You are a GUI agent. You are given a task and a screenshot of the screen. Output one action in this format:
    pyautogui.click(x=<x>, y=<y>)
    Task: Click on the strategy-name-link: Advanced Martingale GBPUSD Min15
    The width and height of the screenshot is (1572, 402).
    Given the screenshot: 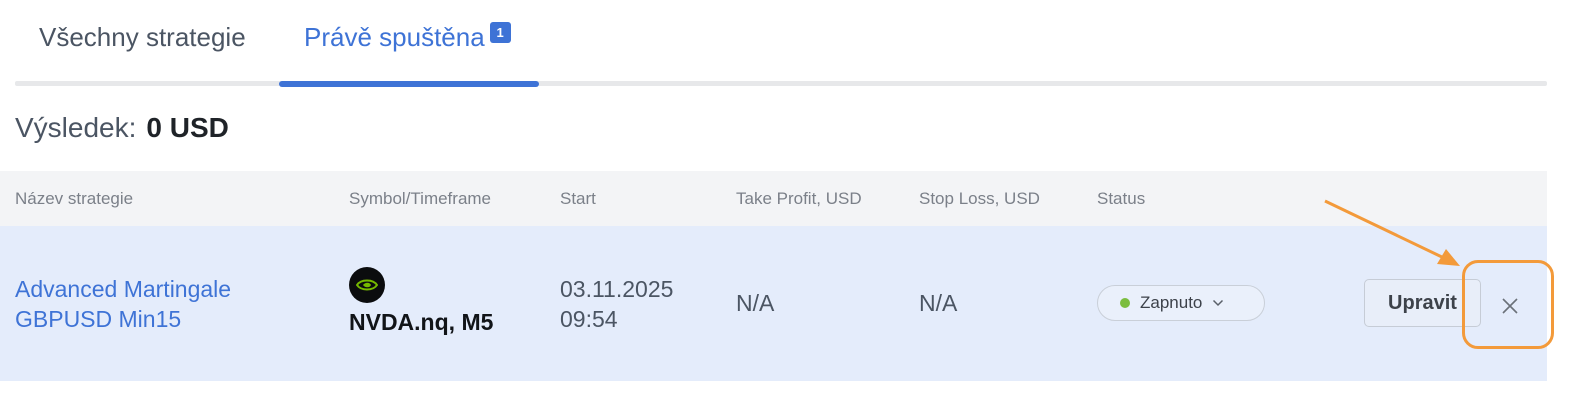 What is the action you would take?
    pyautogui.click(x=123, y=304)
    